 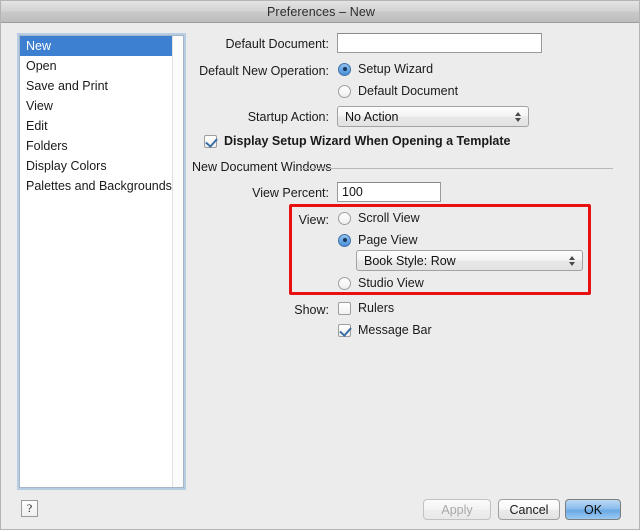 What do you see at coordinates (101, 146) in the screenshot?
I see `sidebar-item-folders: Folders` at bounding box center [101, 146].